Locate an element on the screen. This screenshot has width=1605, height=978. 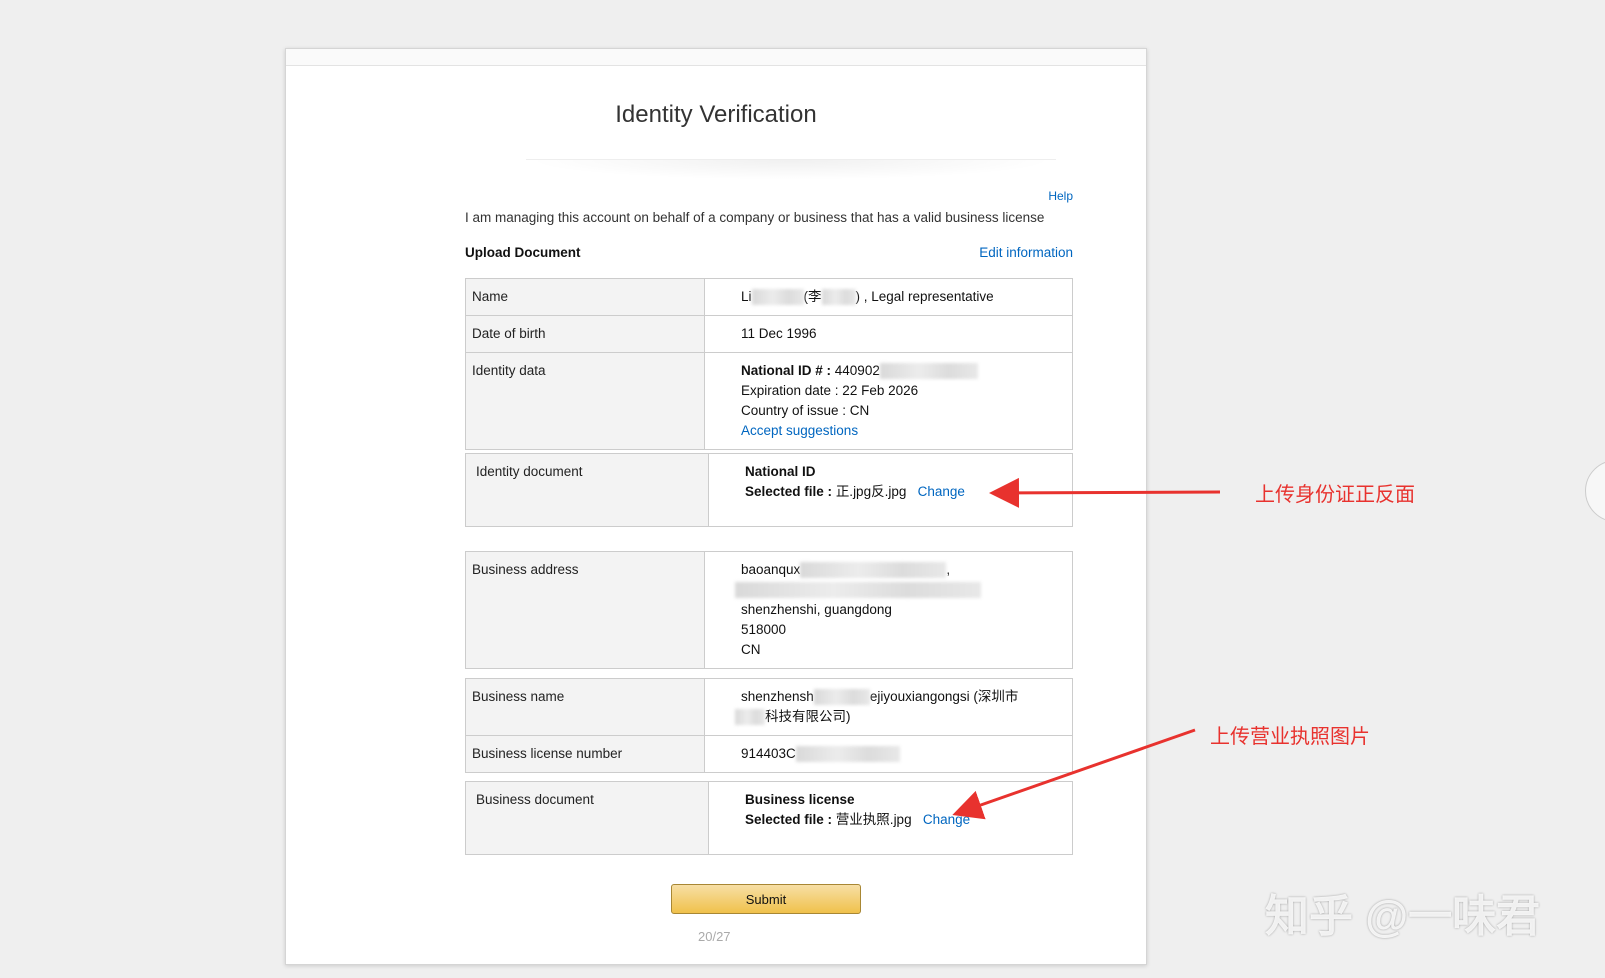
address-city: shenzhenshi, guangdong is located at coordinates (816, 609).